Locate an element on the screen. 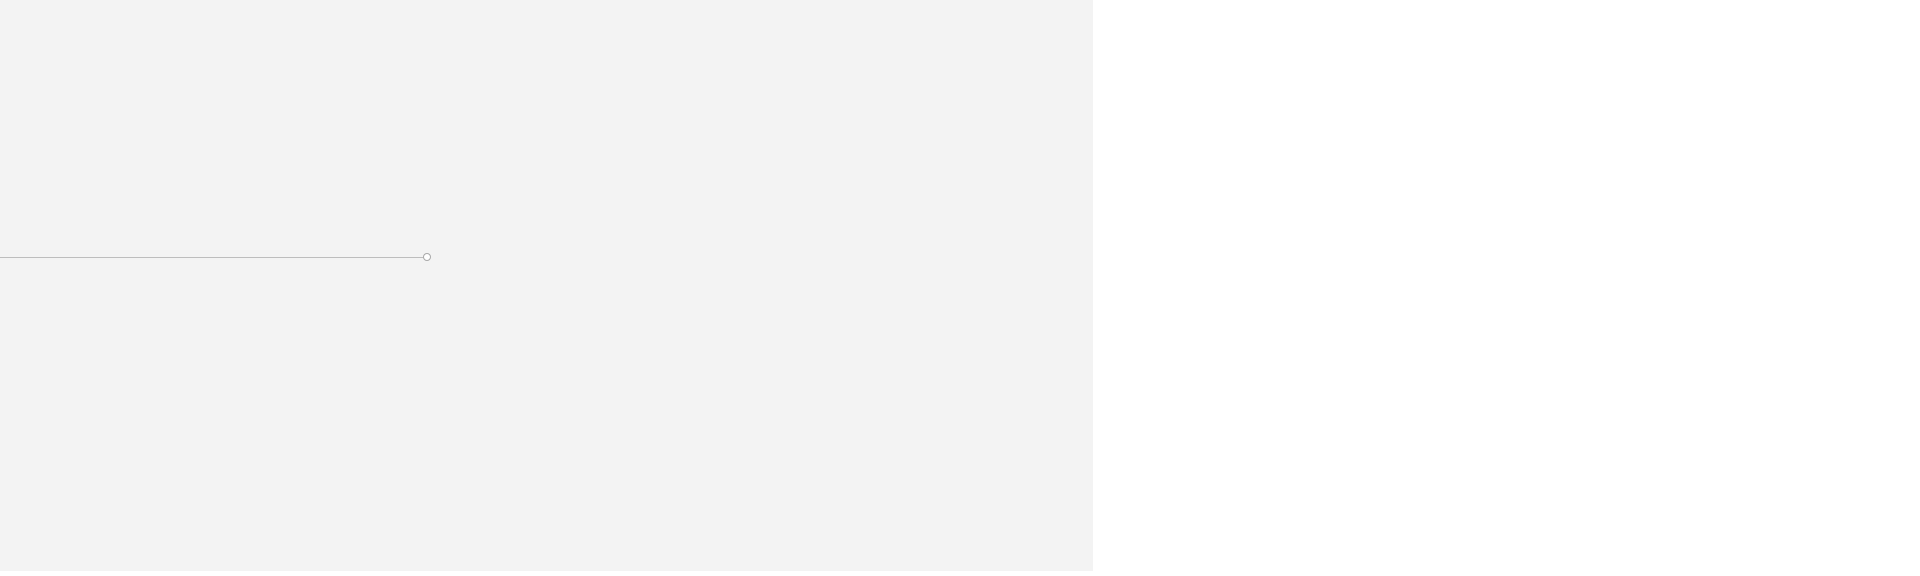 The width and height of the screenshot is (1920, 576). horizontal-slider is located at coordinates (546, 258).